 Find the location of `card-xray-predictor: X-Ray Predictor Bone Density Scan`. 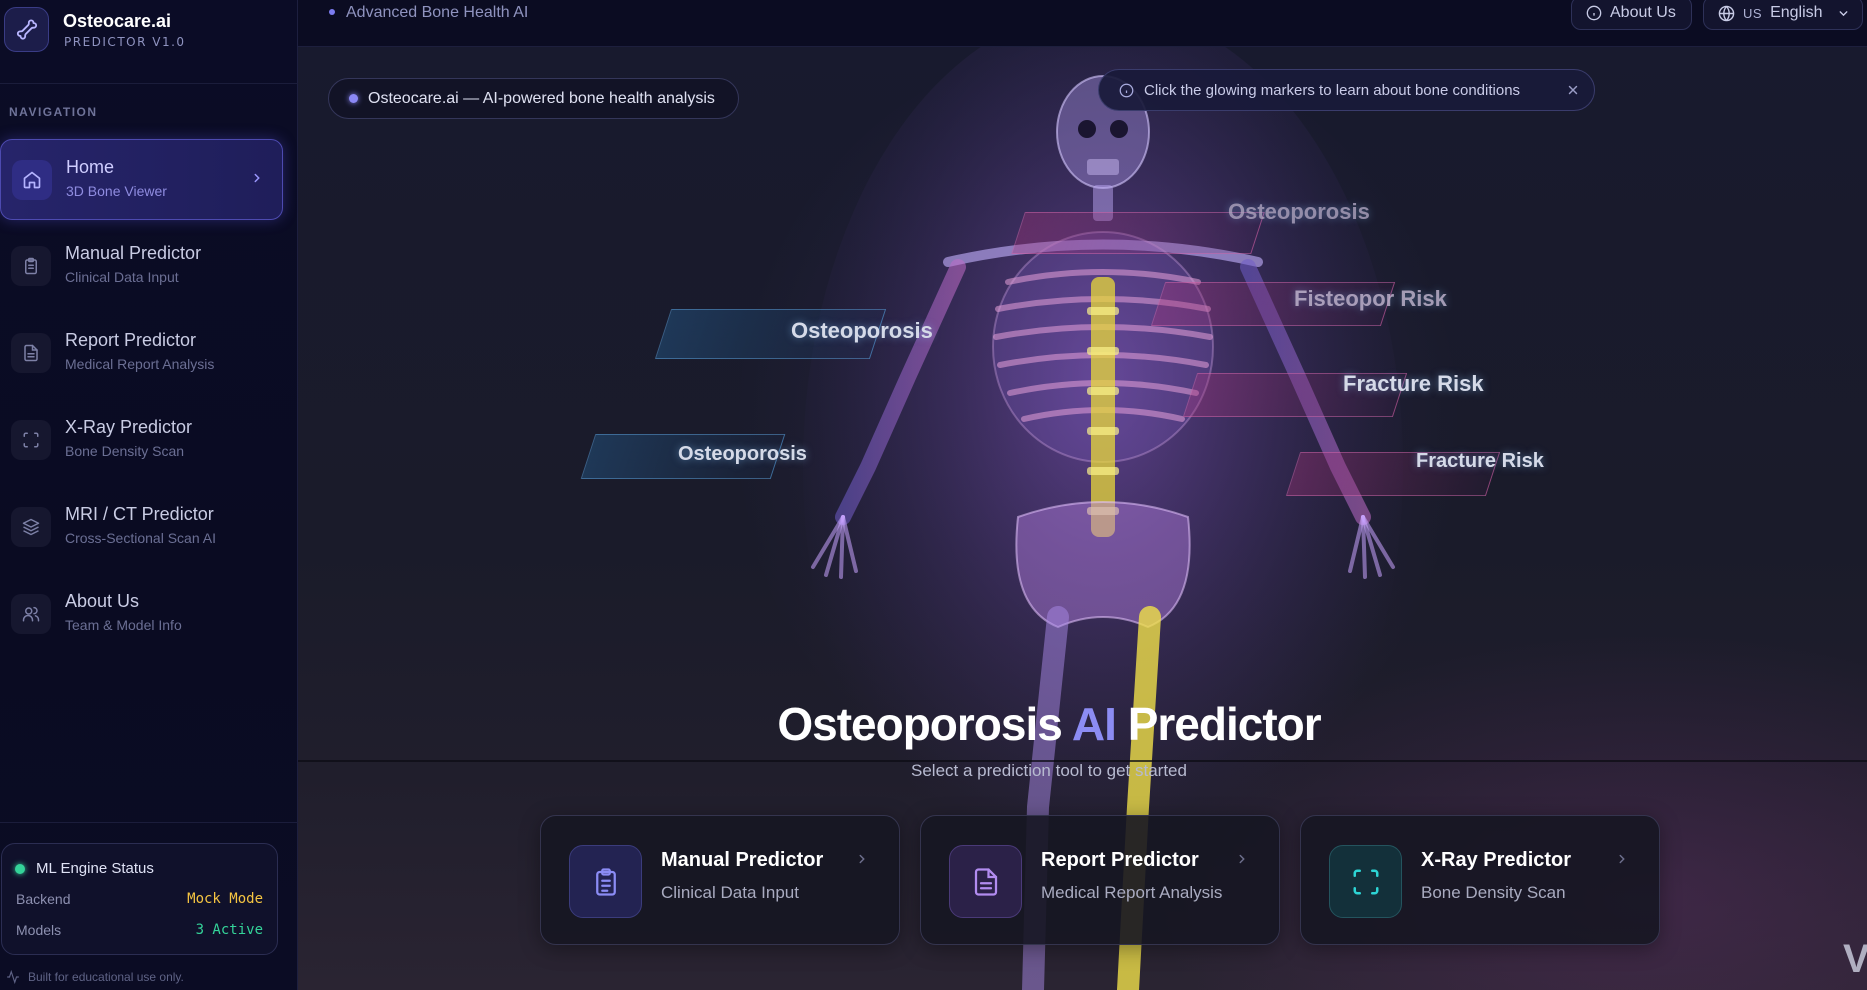

card-xray-predictor: X-Ray Predictor Bone Density Scan is located at coordinates (1480, 880).